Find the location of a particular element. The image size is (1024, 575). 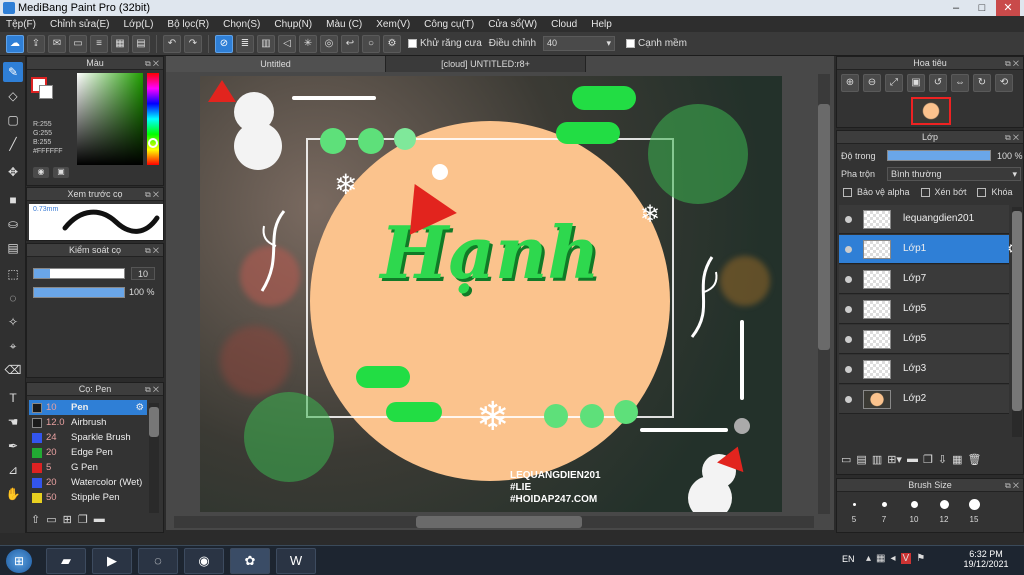

protect-alpha-checkbox is located at coordinates (847, 192).